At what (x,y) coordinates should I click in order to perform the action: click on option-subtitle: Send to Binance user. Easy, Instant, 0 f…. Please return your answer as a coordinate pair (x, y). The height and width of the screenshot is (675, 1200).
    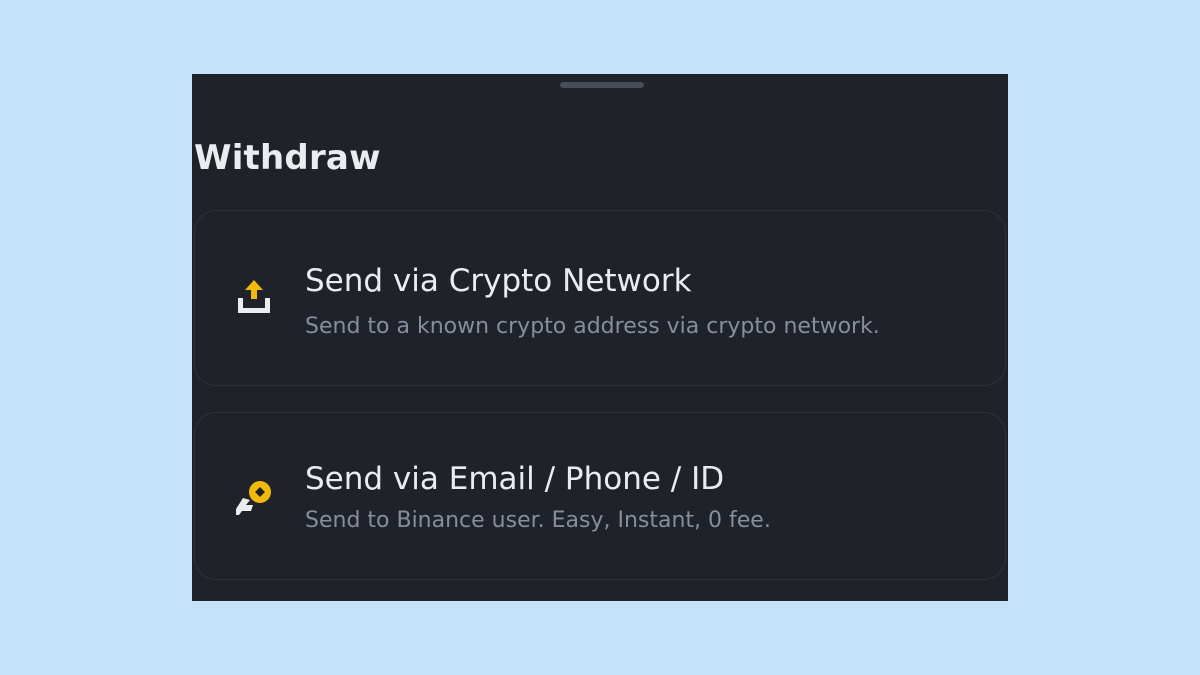
    Looking at the image, I should click on (538, 520).